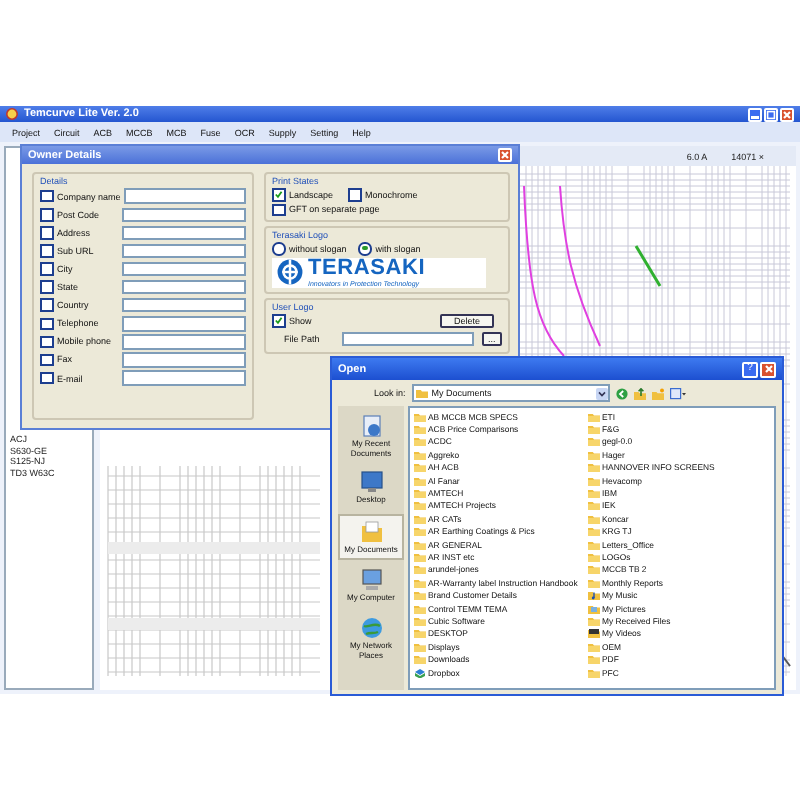  I want to click on logo-text: TERASAKI, so click(367, 268).